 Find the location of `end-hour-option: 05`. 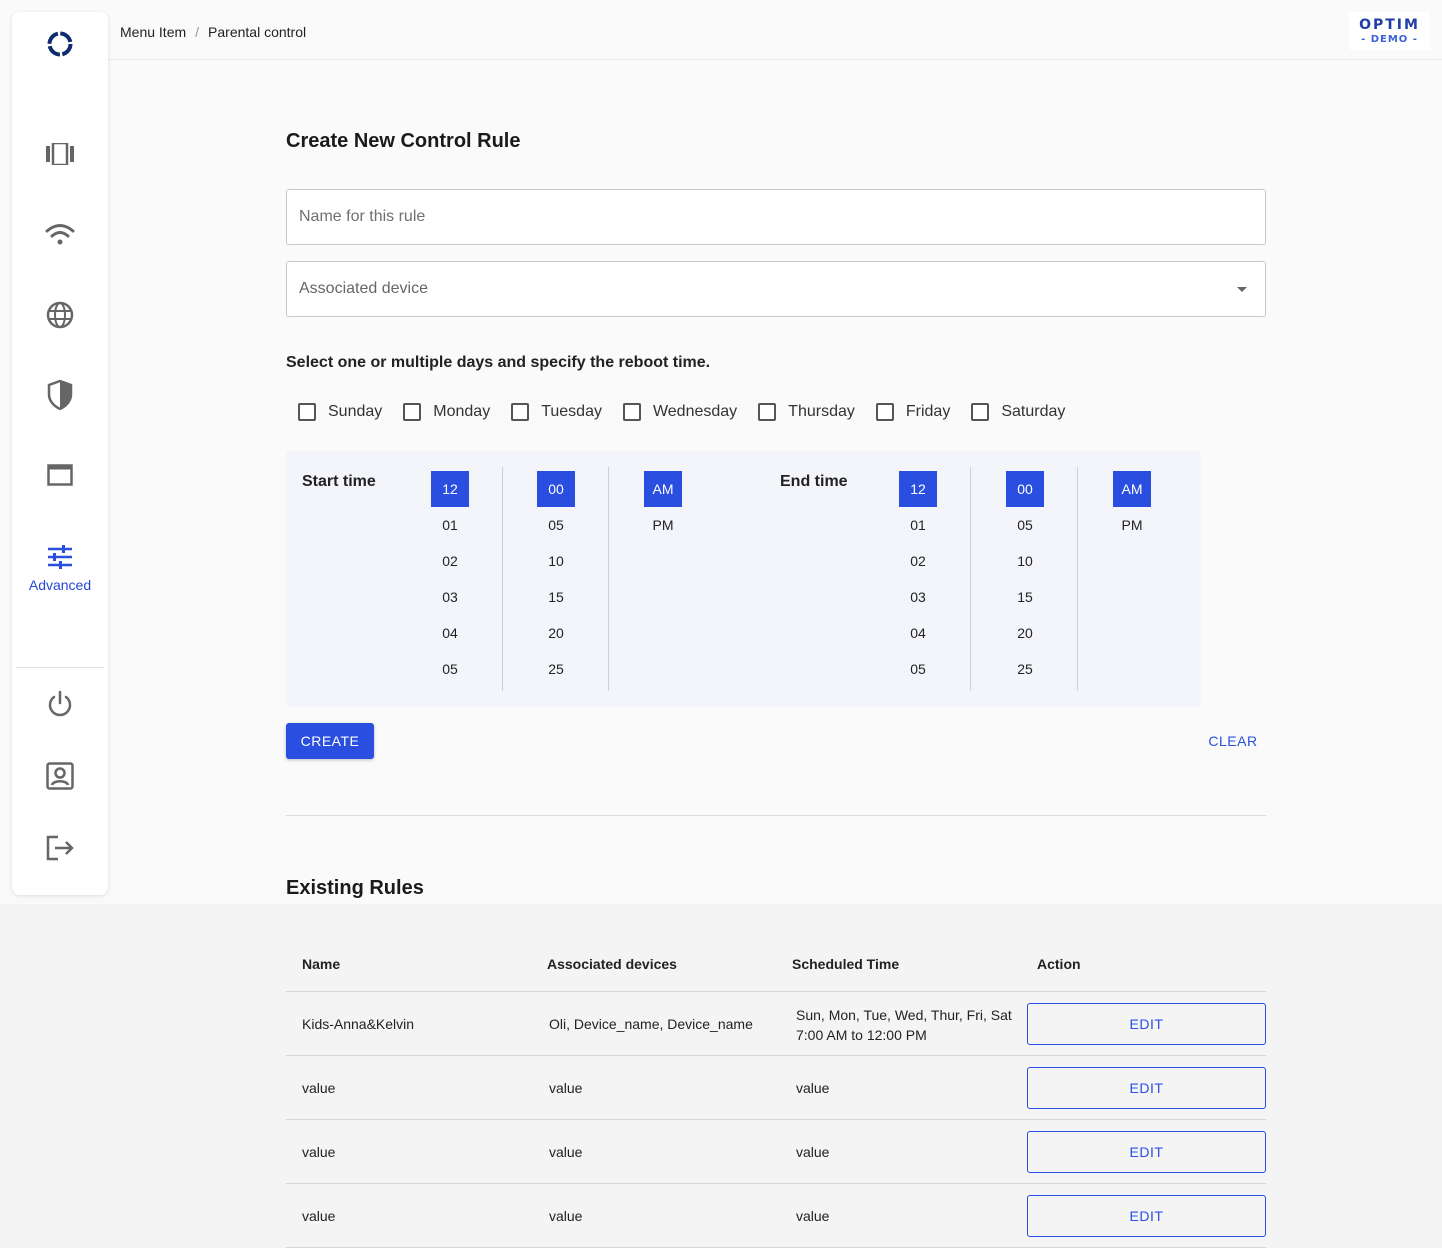

end-hour-option: 05 is located at coordinates (918, 669).